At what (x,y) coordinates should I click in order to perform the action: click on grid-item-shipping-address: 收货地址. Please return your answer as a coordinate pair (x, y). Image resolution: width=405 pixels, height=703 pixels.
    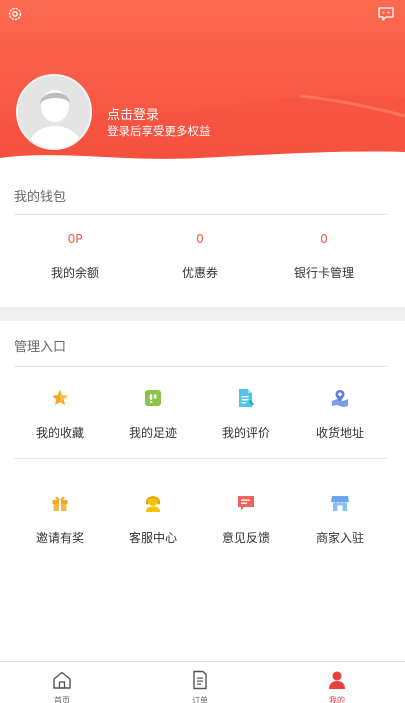
    Looking at the image, I should click on (340, 414).